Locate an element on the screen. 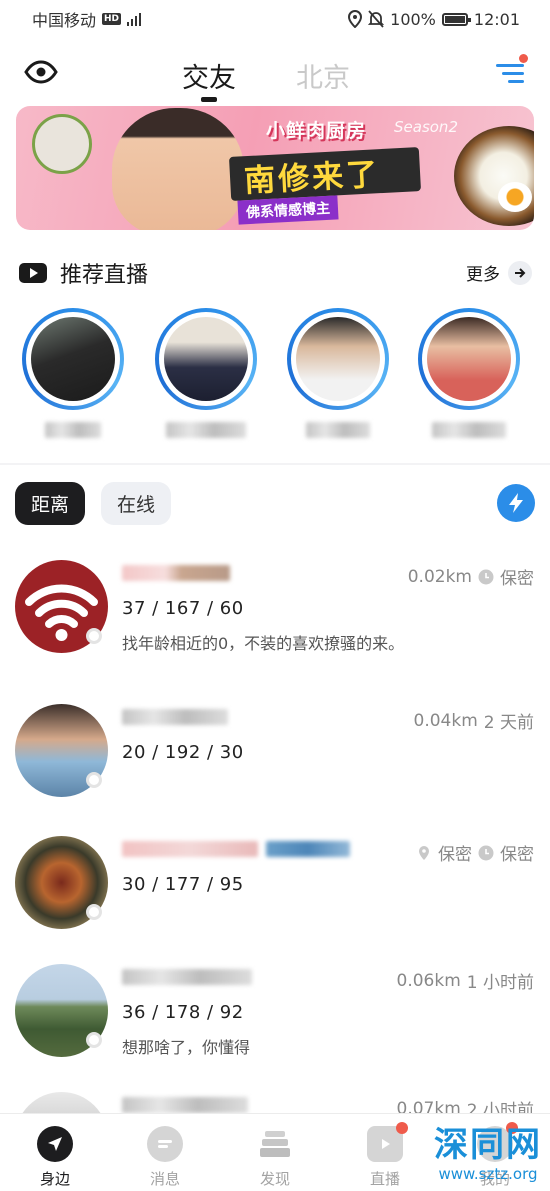 This screenshot has height=1191, width=550. user-row: 0.06km 1 小时前 36 / 178 / 92 想那啥了，你懂得 is located at coordinates (275, 1008).